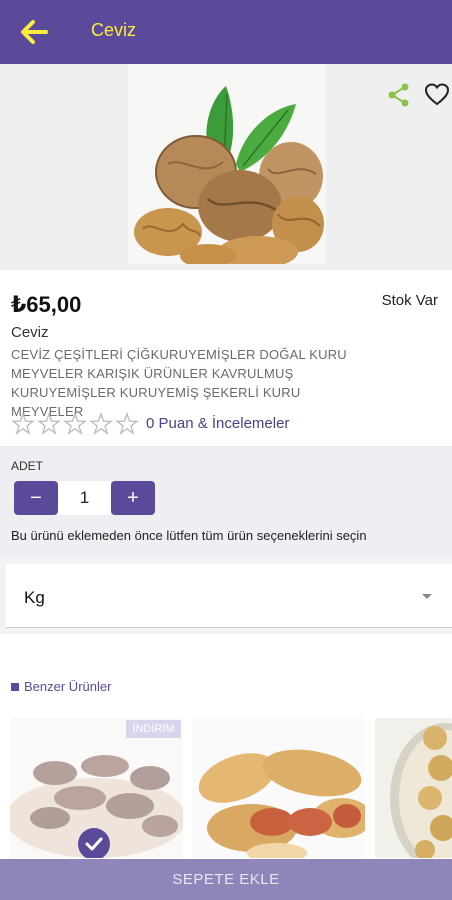 The height and width of the screenshot is (900, 452). I want to click on arrow-left-icon, so click(34, 32).